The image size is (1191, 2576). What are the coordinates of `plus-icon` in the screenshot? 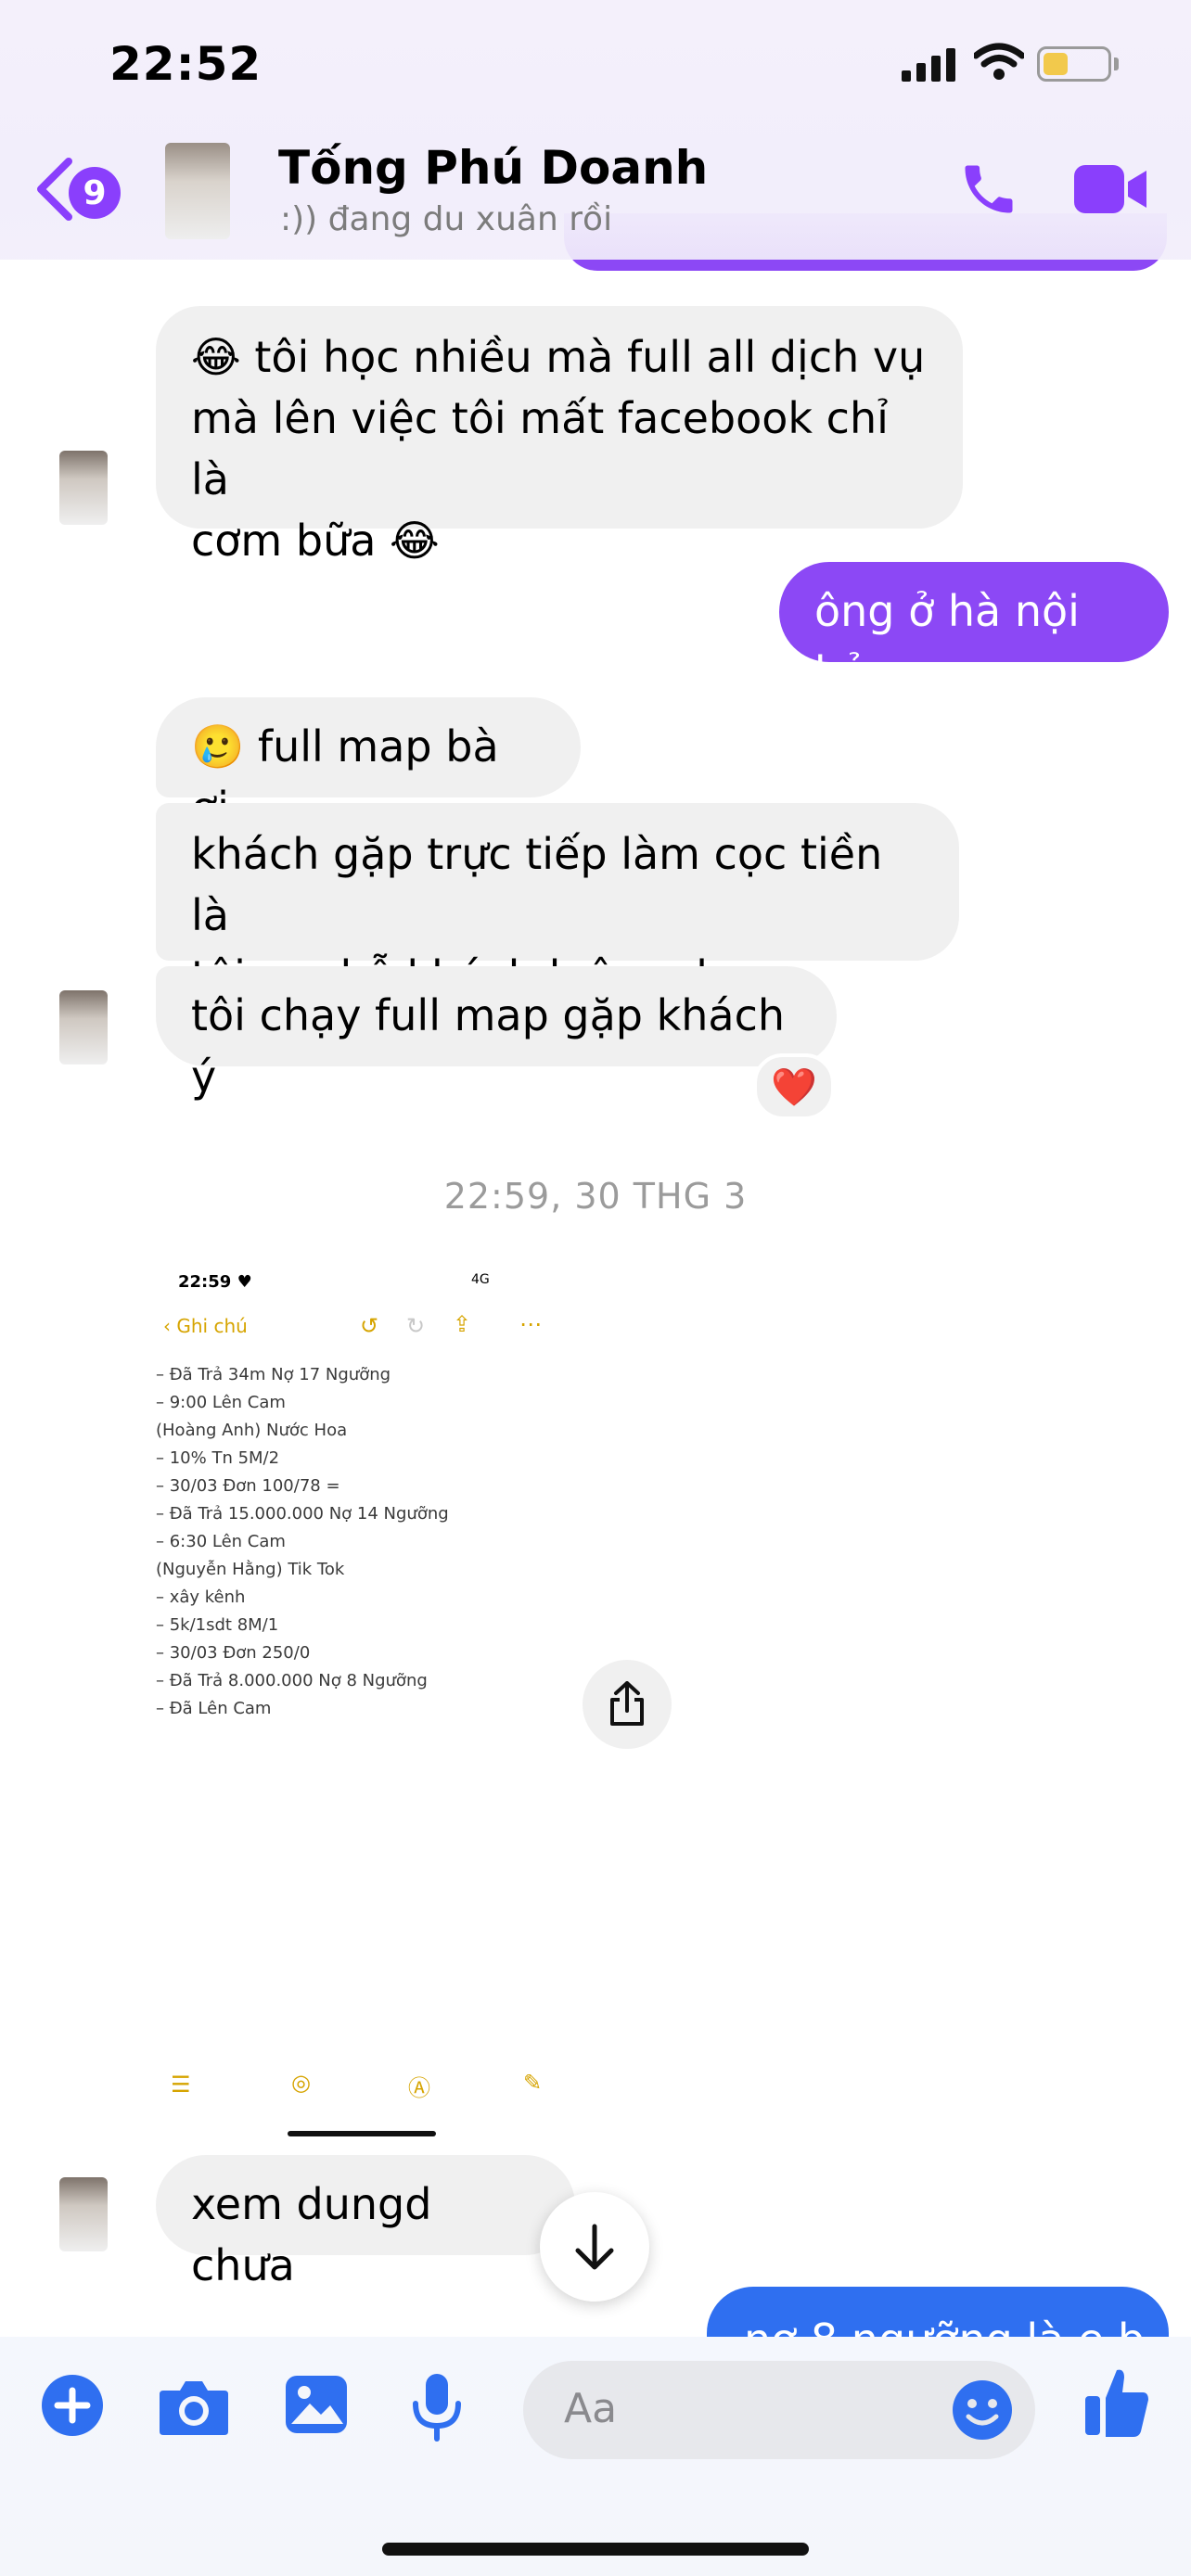 It's located at (72, 2406).